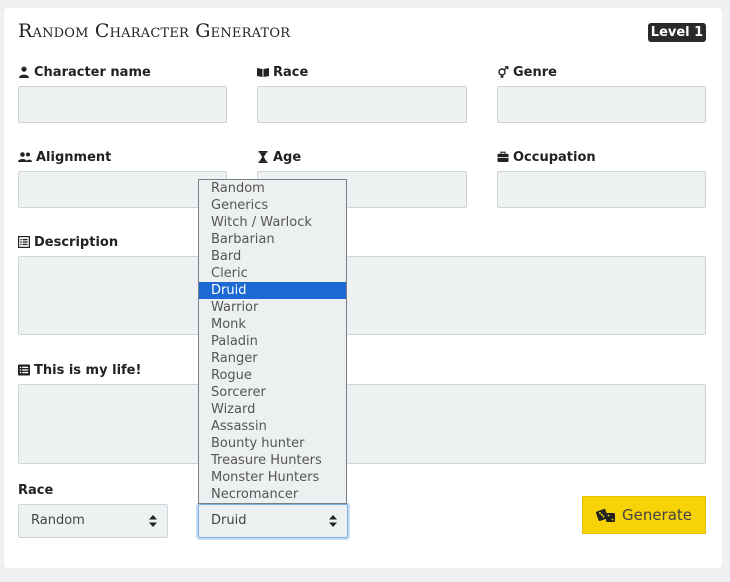  Describe the element at coordinates (272, 477) in the screenshot. I see `dropdown-option: Monster Hunters` at that location.